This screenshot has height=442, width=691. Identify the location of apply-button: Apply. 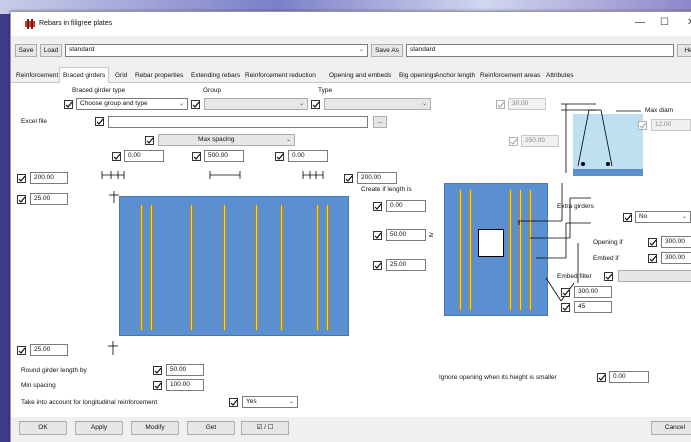
(99, 428).